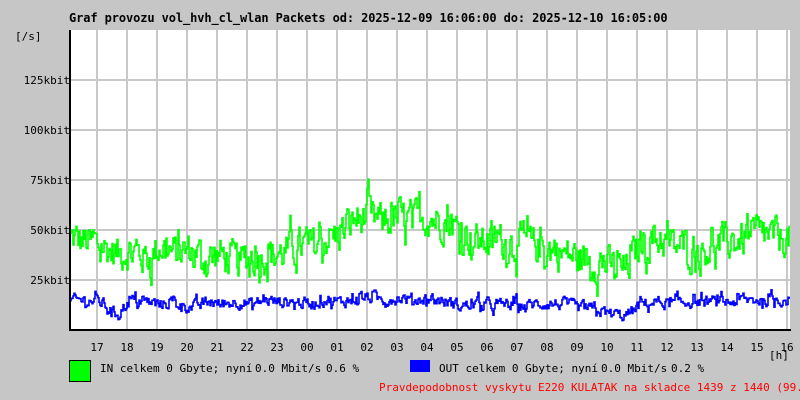 The width and height of the screenshot is (800, 400). What do you see at coordinates (427, 347) in the screenshot?
I see `x-tick-label: 04` at bounding box center [427, 347].